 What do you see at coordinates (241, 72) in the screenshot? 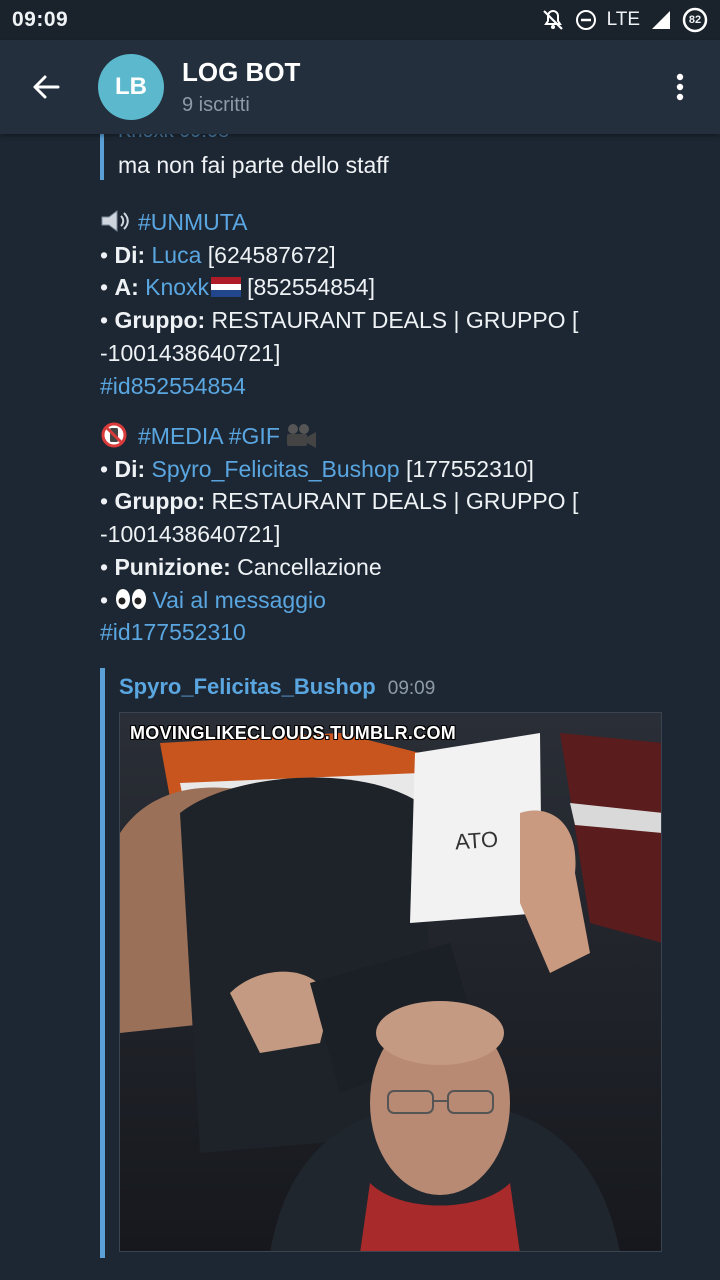
I see `channel-title: LOG BOT` at bounding box center [241, 72].